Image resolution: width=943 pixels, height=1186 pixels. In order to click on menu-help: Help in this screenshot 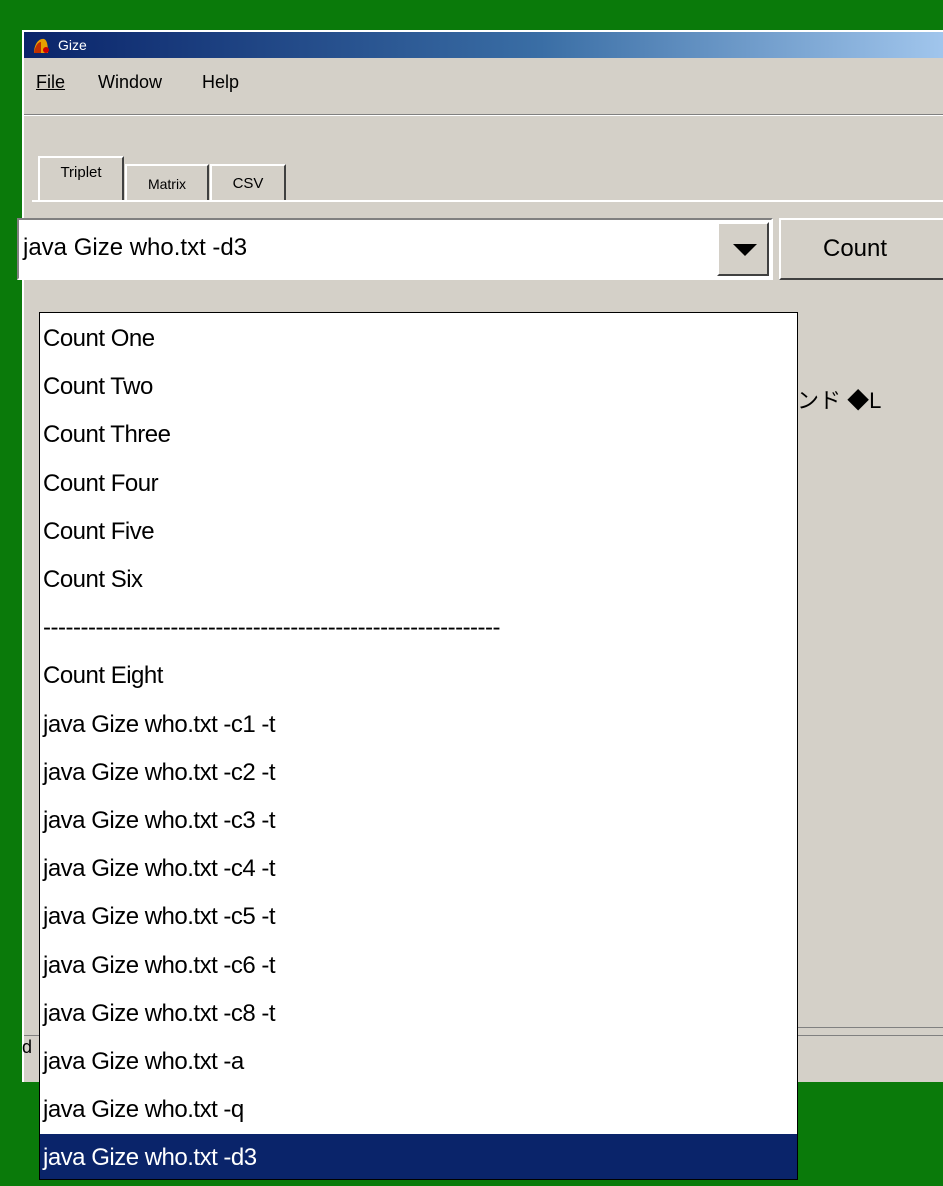, I will do `click(220, 82)`.